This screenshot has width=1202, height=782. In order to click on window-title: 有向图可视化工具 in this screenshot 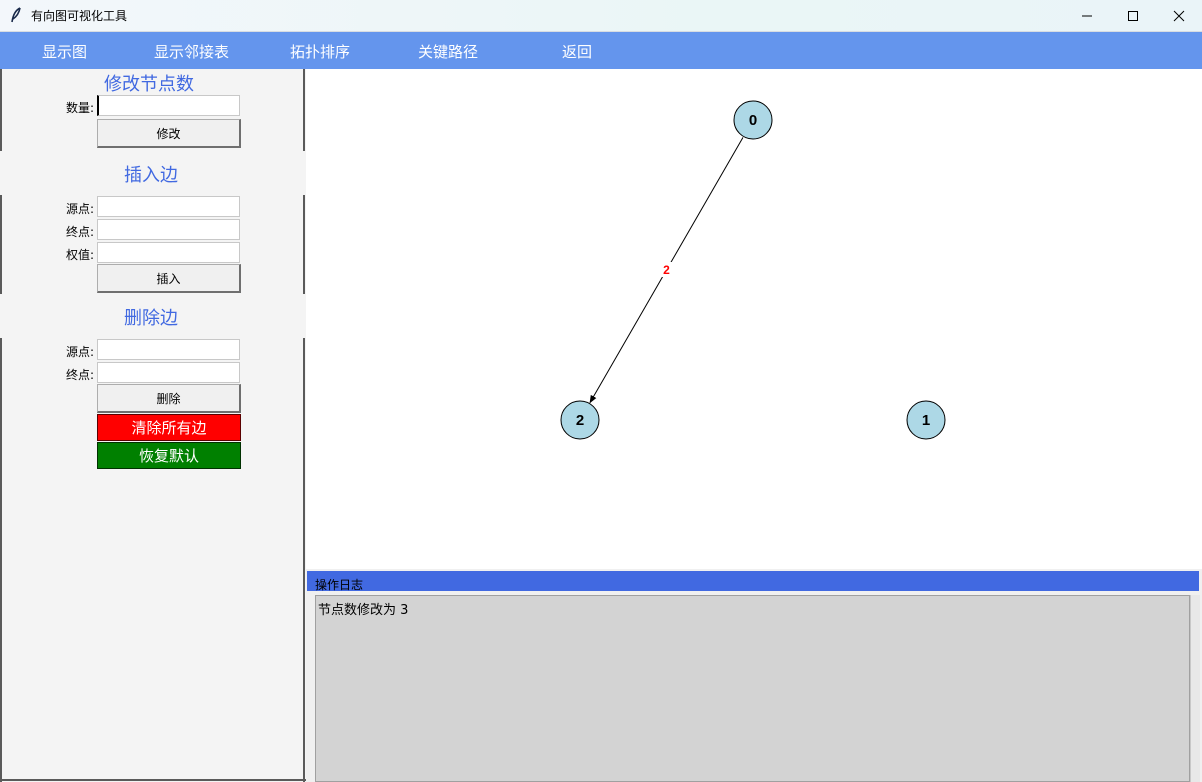, I will do `click(79, 16)`.